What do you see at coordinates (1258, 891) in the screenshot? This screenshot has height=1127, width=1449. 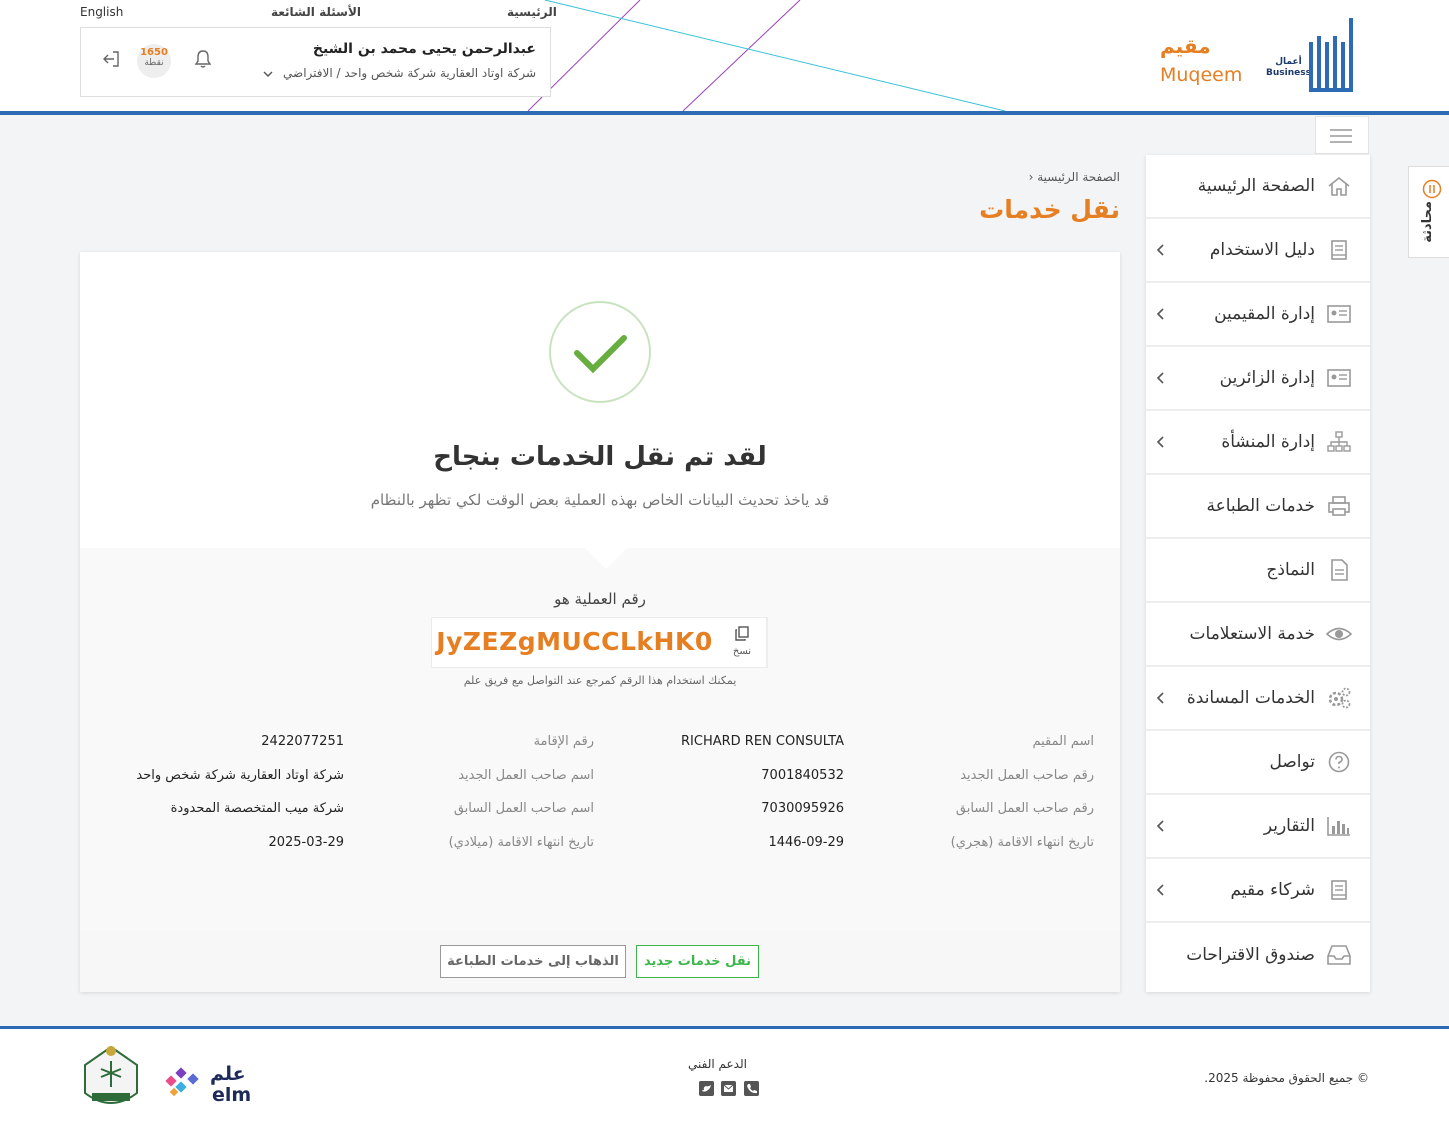 I see `sidebar-item-partners: شركاء مقيم` at bounding box center [1258, 891].